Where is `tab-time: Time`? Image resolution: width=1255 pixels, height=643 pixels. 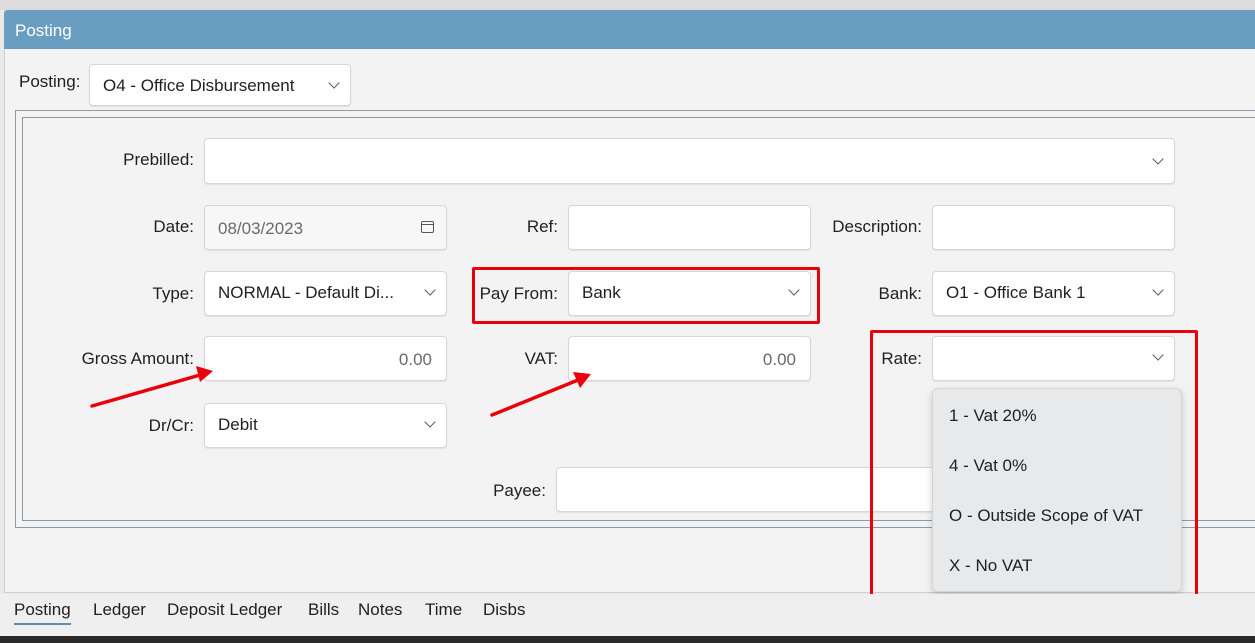 tab-time: Time is located at coordinates (443, 610).